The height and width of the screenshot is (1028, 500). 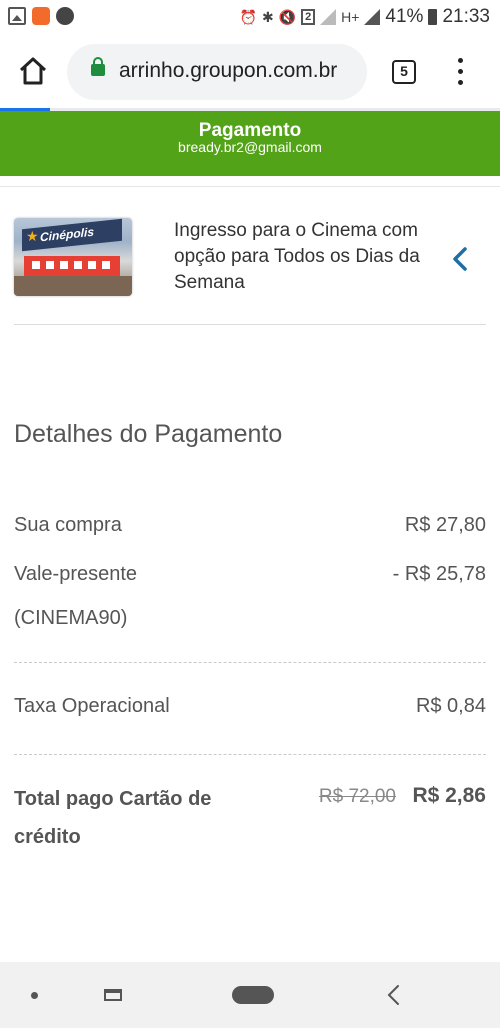 I want to click on voucher-code: (CINEMA90), so click(x=71, y=618).